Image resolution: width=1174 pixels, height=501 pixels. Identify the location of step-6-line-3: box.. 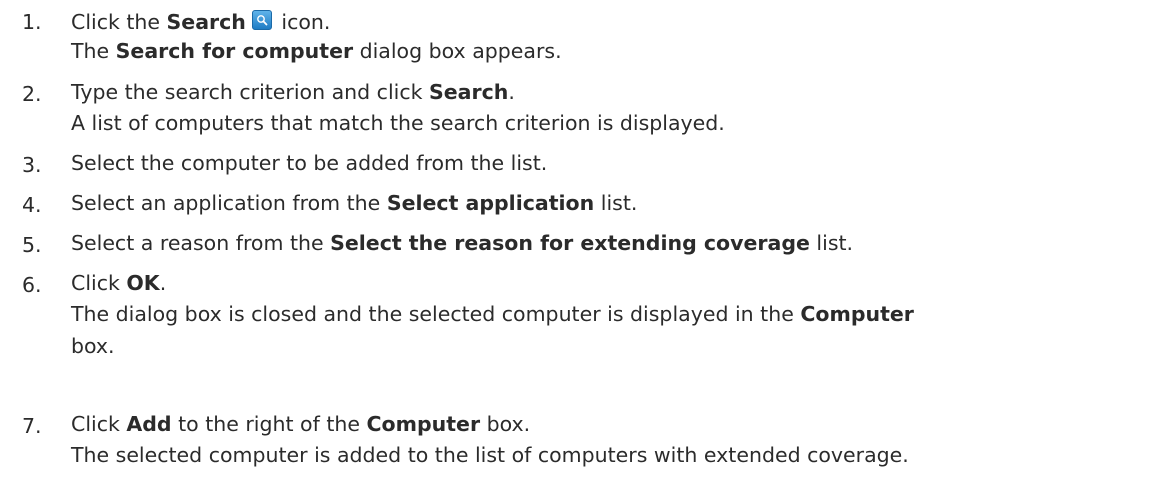
(93, 346).